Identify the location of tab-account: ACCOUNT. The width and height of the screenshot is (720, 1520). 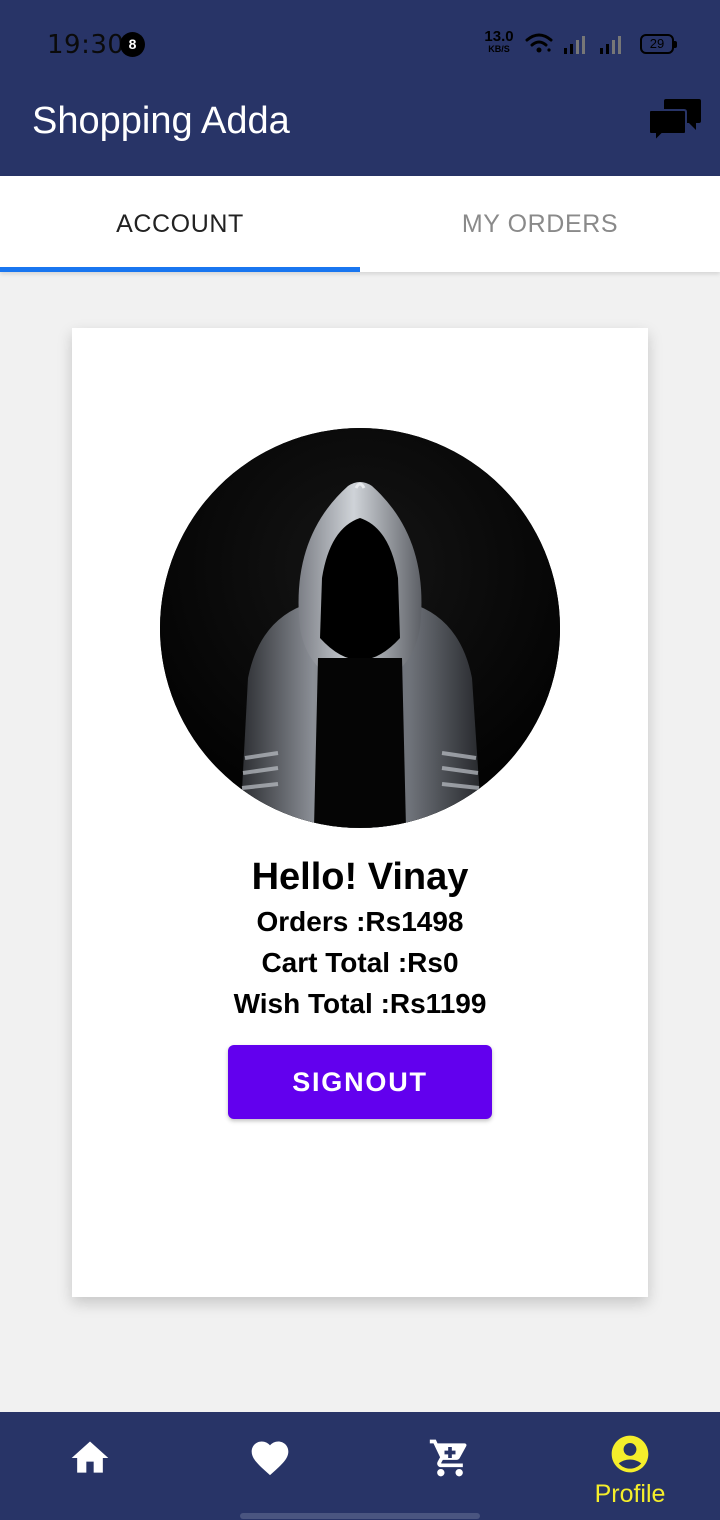
(180, 224).